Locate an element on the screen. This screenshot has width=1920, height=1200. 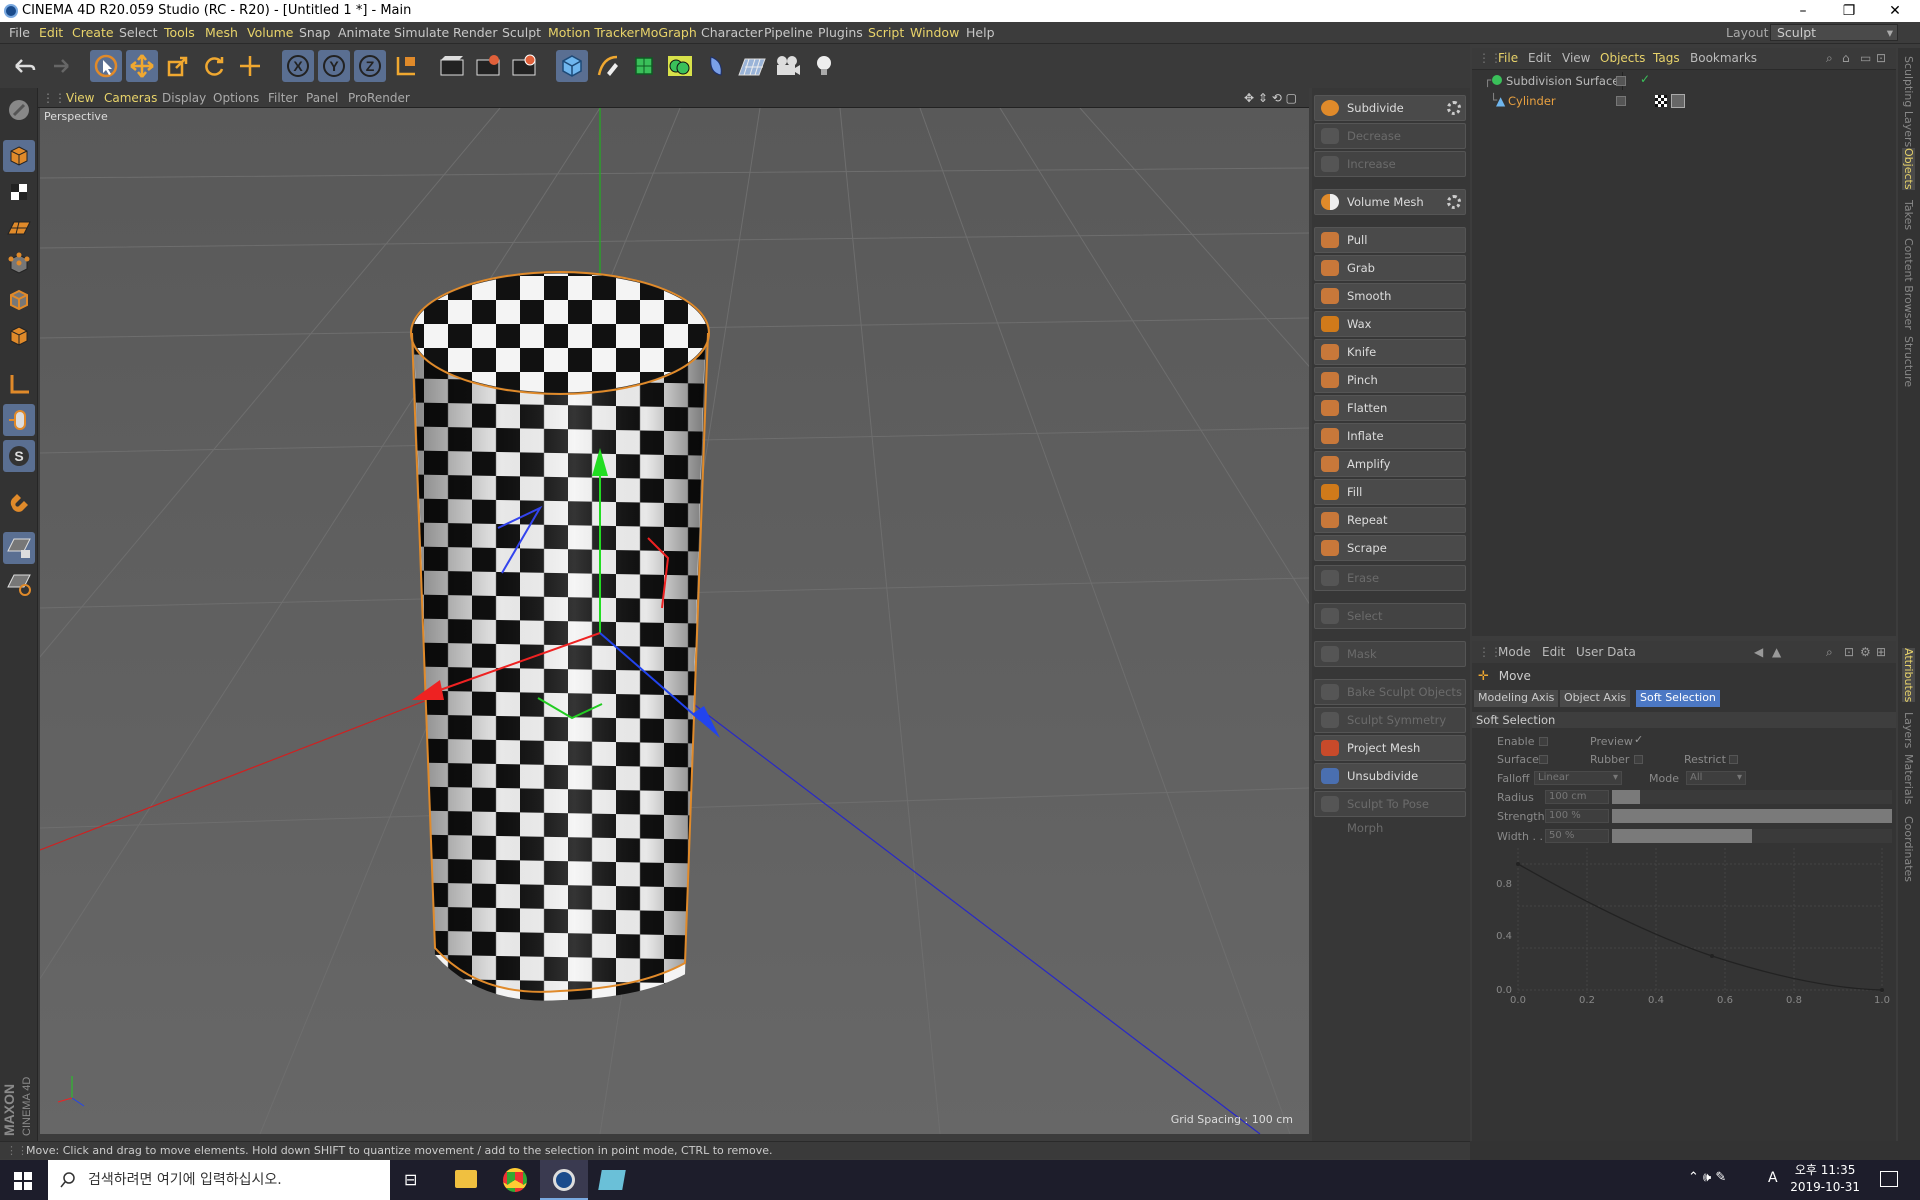
object-name: Subdivision Surface is located at coordinates (1562, 81).